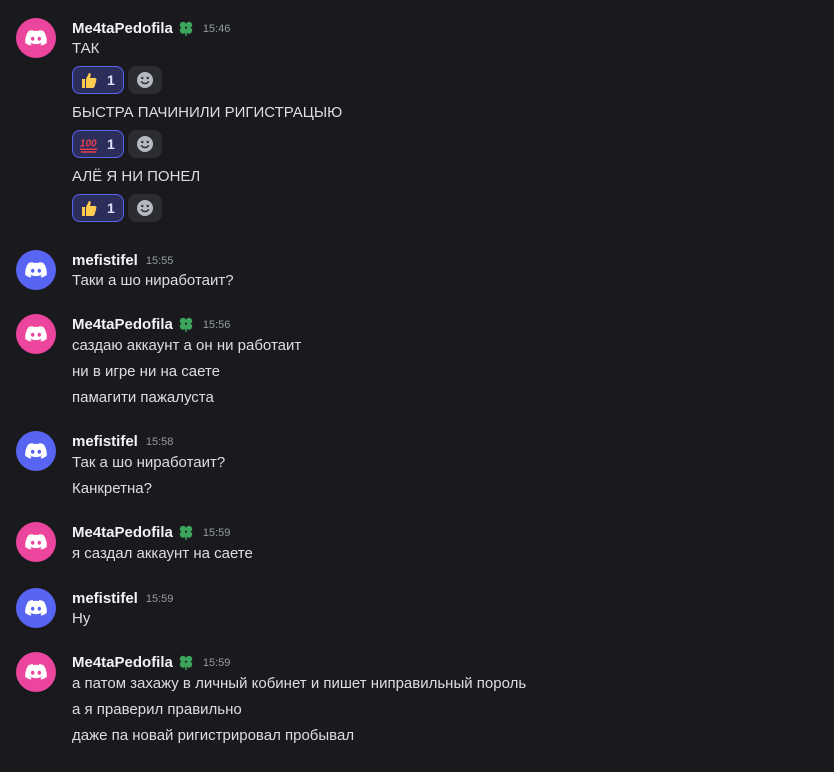  What do you see at coordinates (217, 29) in the screenshot?
I see `timestamp: 15:46` at bounding box center [217, 29].